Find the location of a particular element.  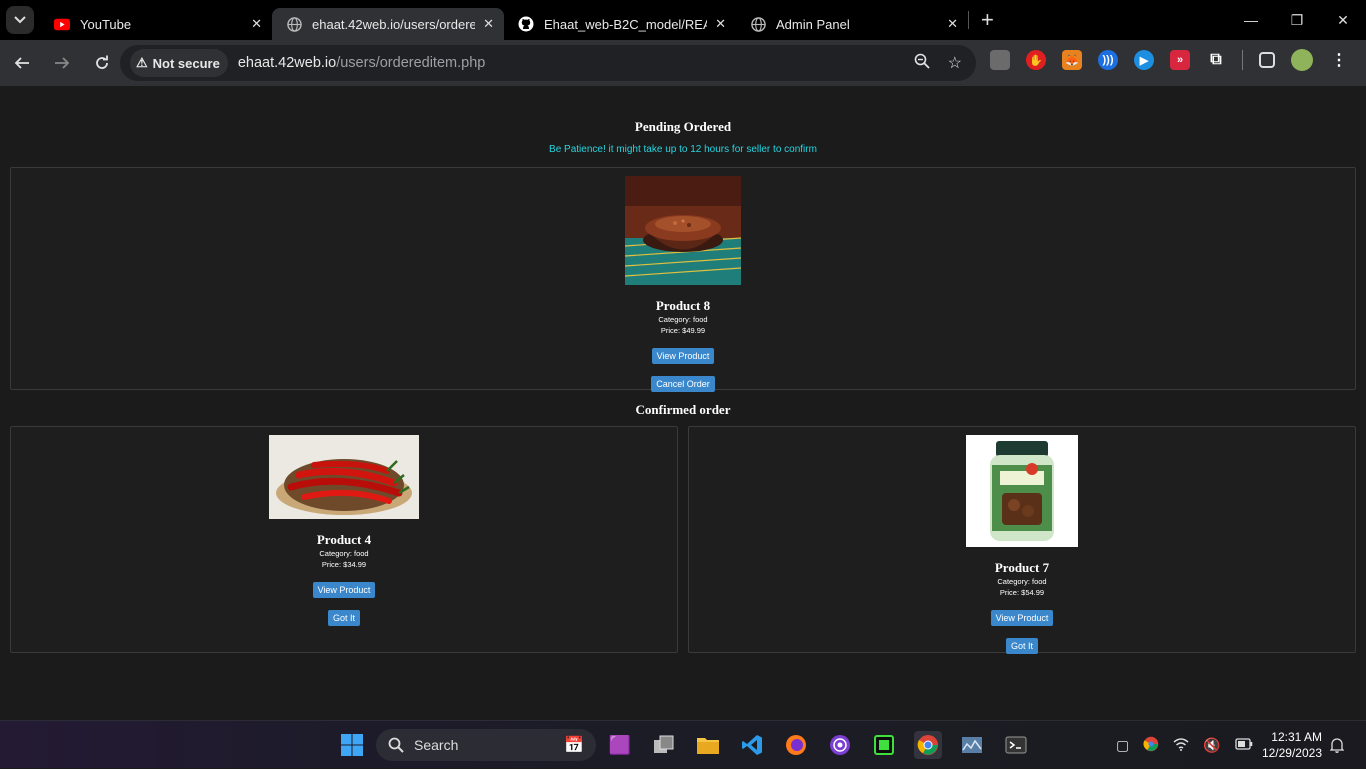

extension-signal-icon: ))) is located at coordinates (1108, 60).